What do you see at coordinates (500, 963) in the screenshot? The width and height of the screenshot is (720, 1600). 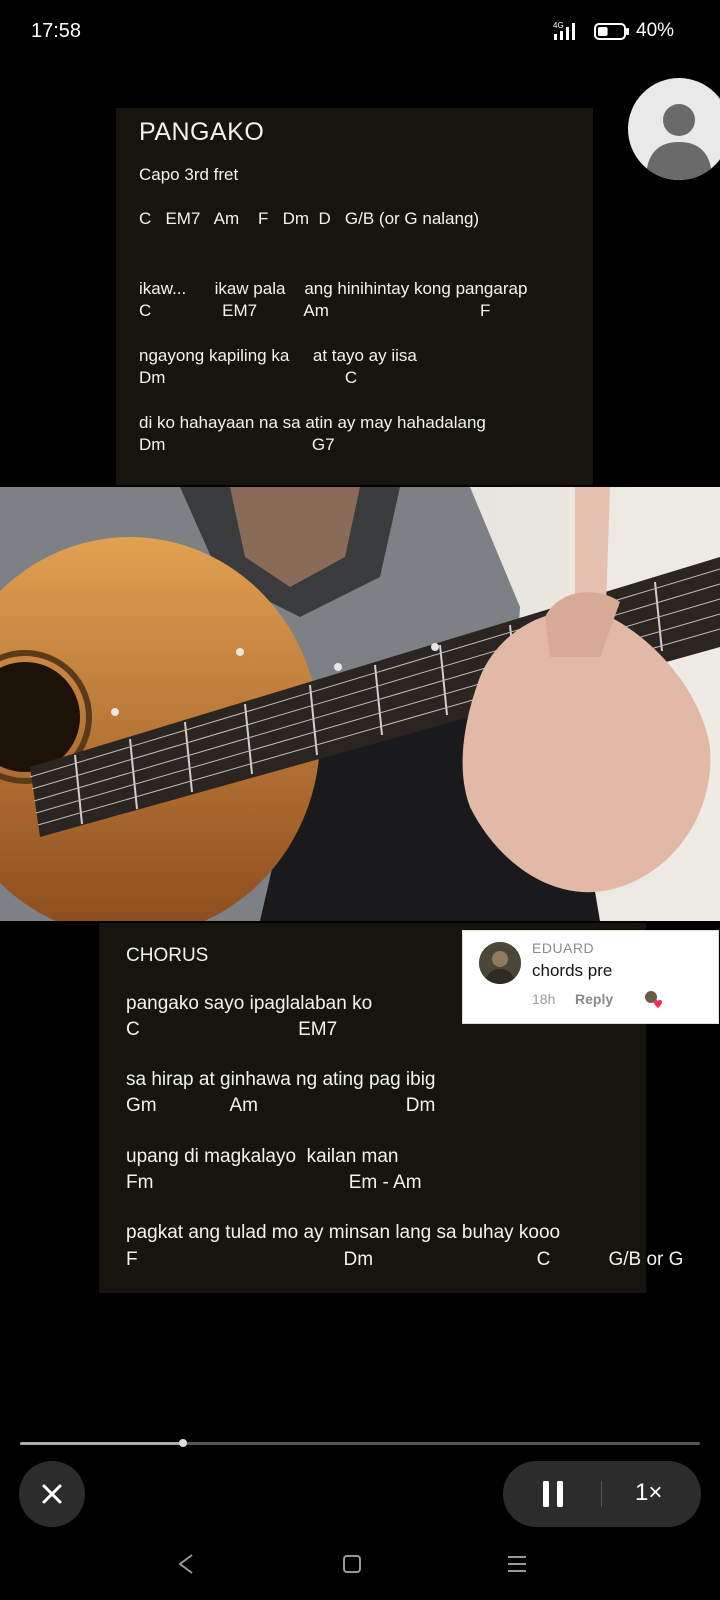 I see `commenter-avatar` at bounding box center [500, 963].